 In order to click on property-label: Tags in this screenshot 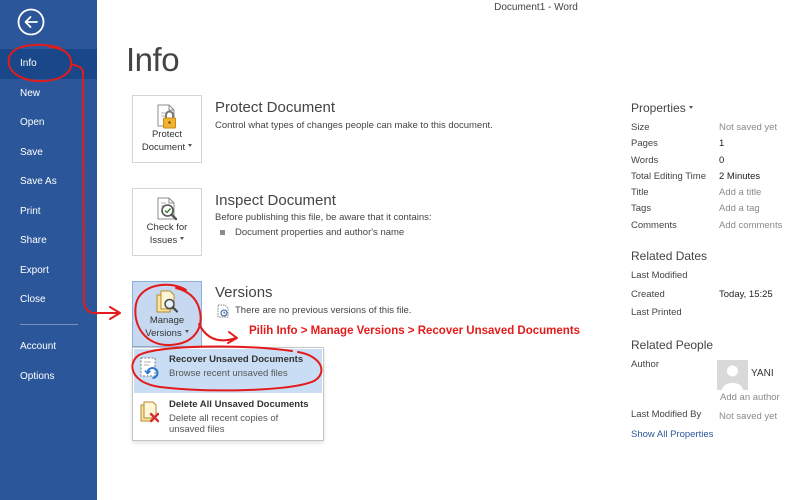, I will do `click(641, 209)`.